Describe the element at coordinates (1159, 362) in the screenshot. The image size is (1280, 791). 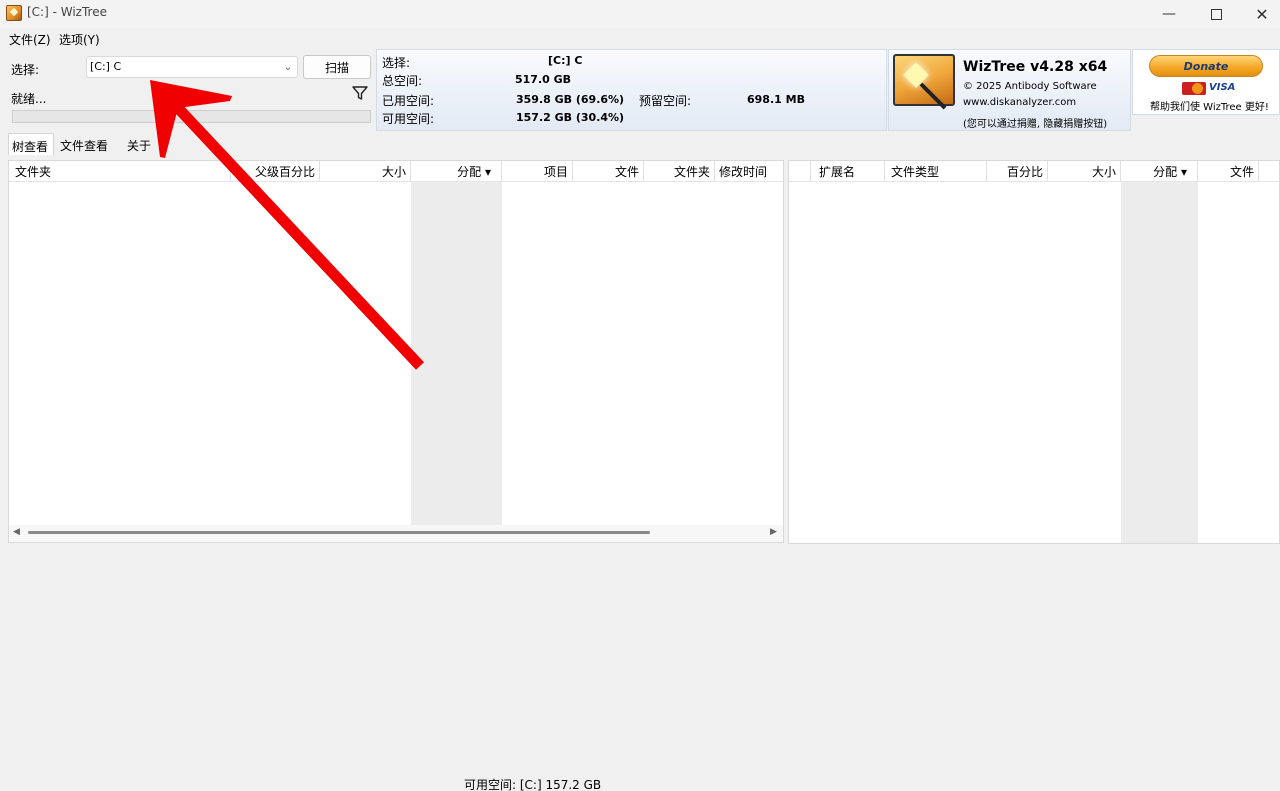
I see `ext-allocated-column-highlight` at that location.